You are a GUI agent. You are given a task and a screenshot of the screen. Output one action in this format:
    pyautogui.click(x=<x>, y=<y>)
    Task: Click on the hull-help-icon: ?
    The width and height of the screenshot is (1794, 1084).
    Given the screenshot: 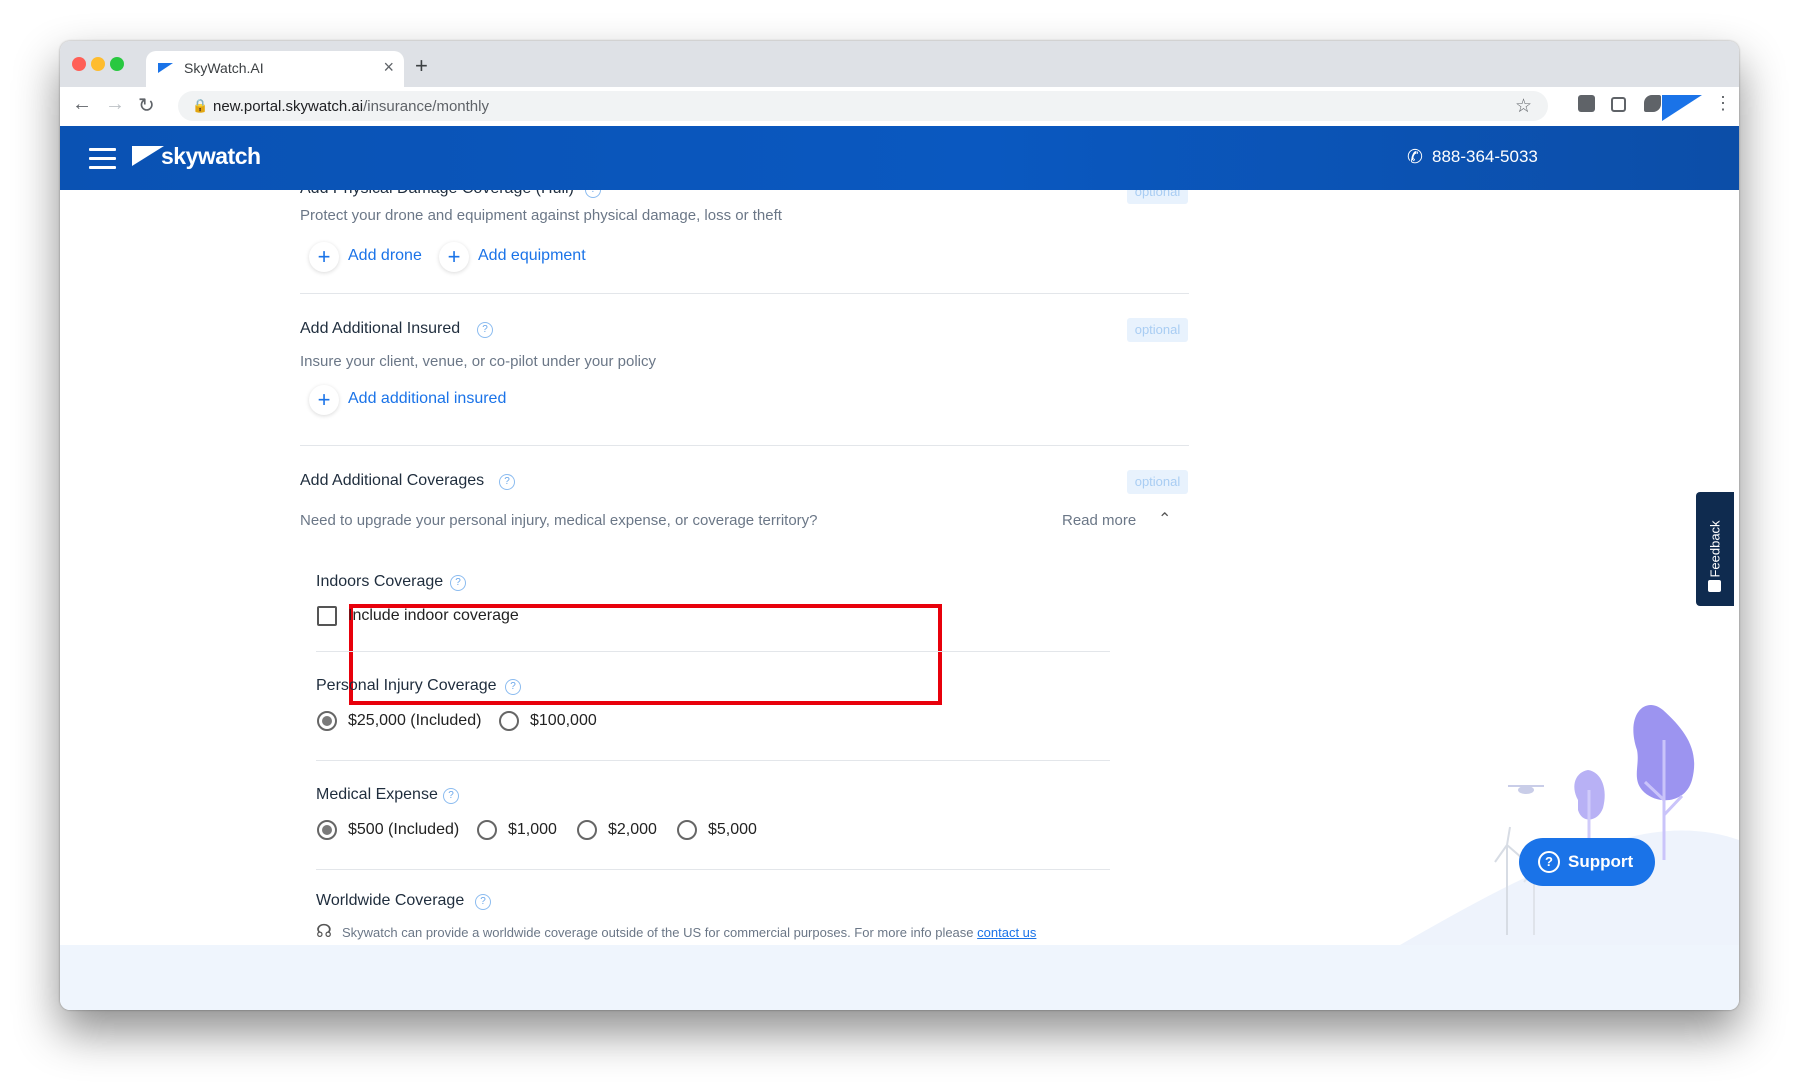 What is the action you would take?
    pyautogui.click(x=593, y=194)
    